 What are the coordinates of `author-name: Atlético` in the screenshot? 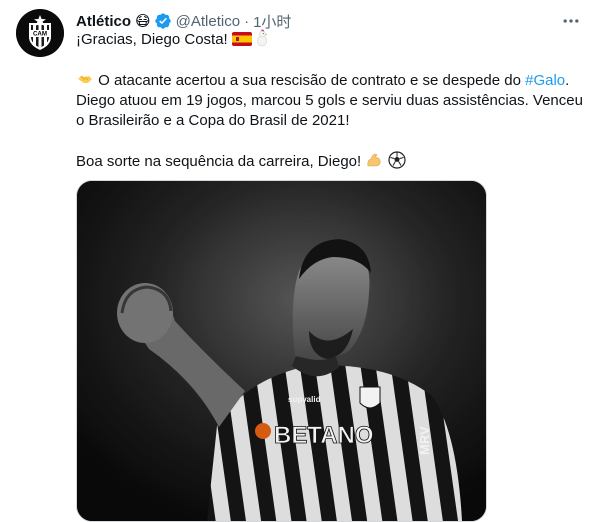 It's located at (103, 21).